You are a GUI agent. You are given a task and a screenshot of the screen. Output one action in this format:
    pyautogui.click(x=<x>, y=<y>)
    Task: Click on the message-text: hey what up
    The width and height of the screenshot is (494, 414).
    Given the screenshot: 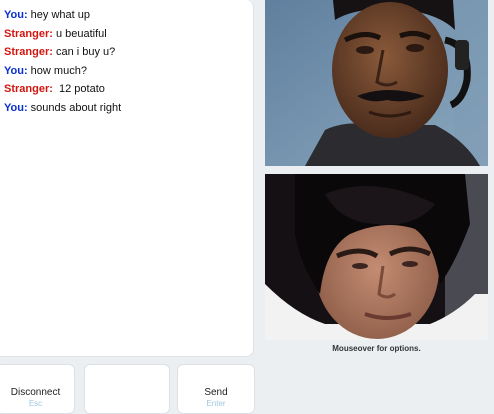 What is the action you would take?
    pyautogui.click(x=58, y=15)
    